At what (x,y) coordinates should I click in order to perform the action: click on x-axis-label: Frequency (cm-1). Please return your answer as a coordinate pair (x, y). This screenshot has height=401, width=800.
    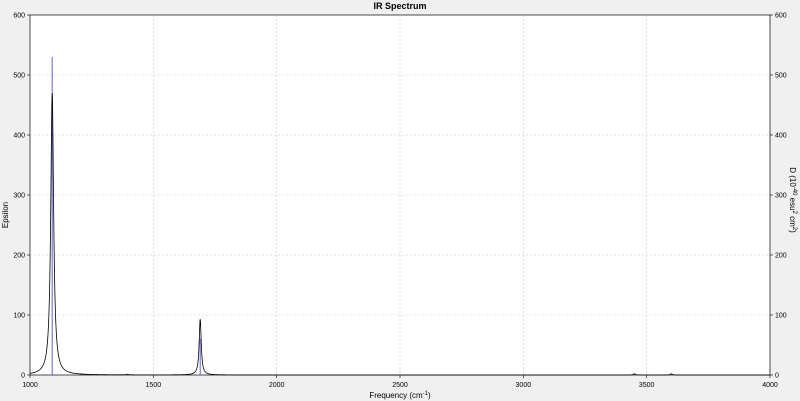
    Looking at the image, I should click on (400, 395).